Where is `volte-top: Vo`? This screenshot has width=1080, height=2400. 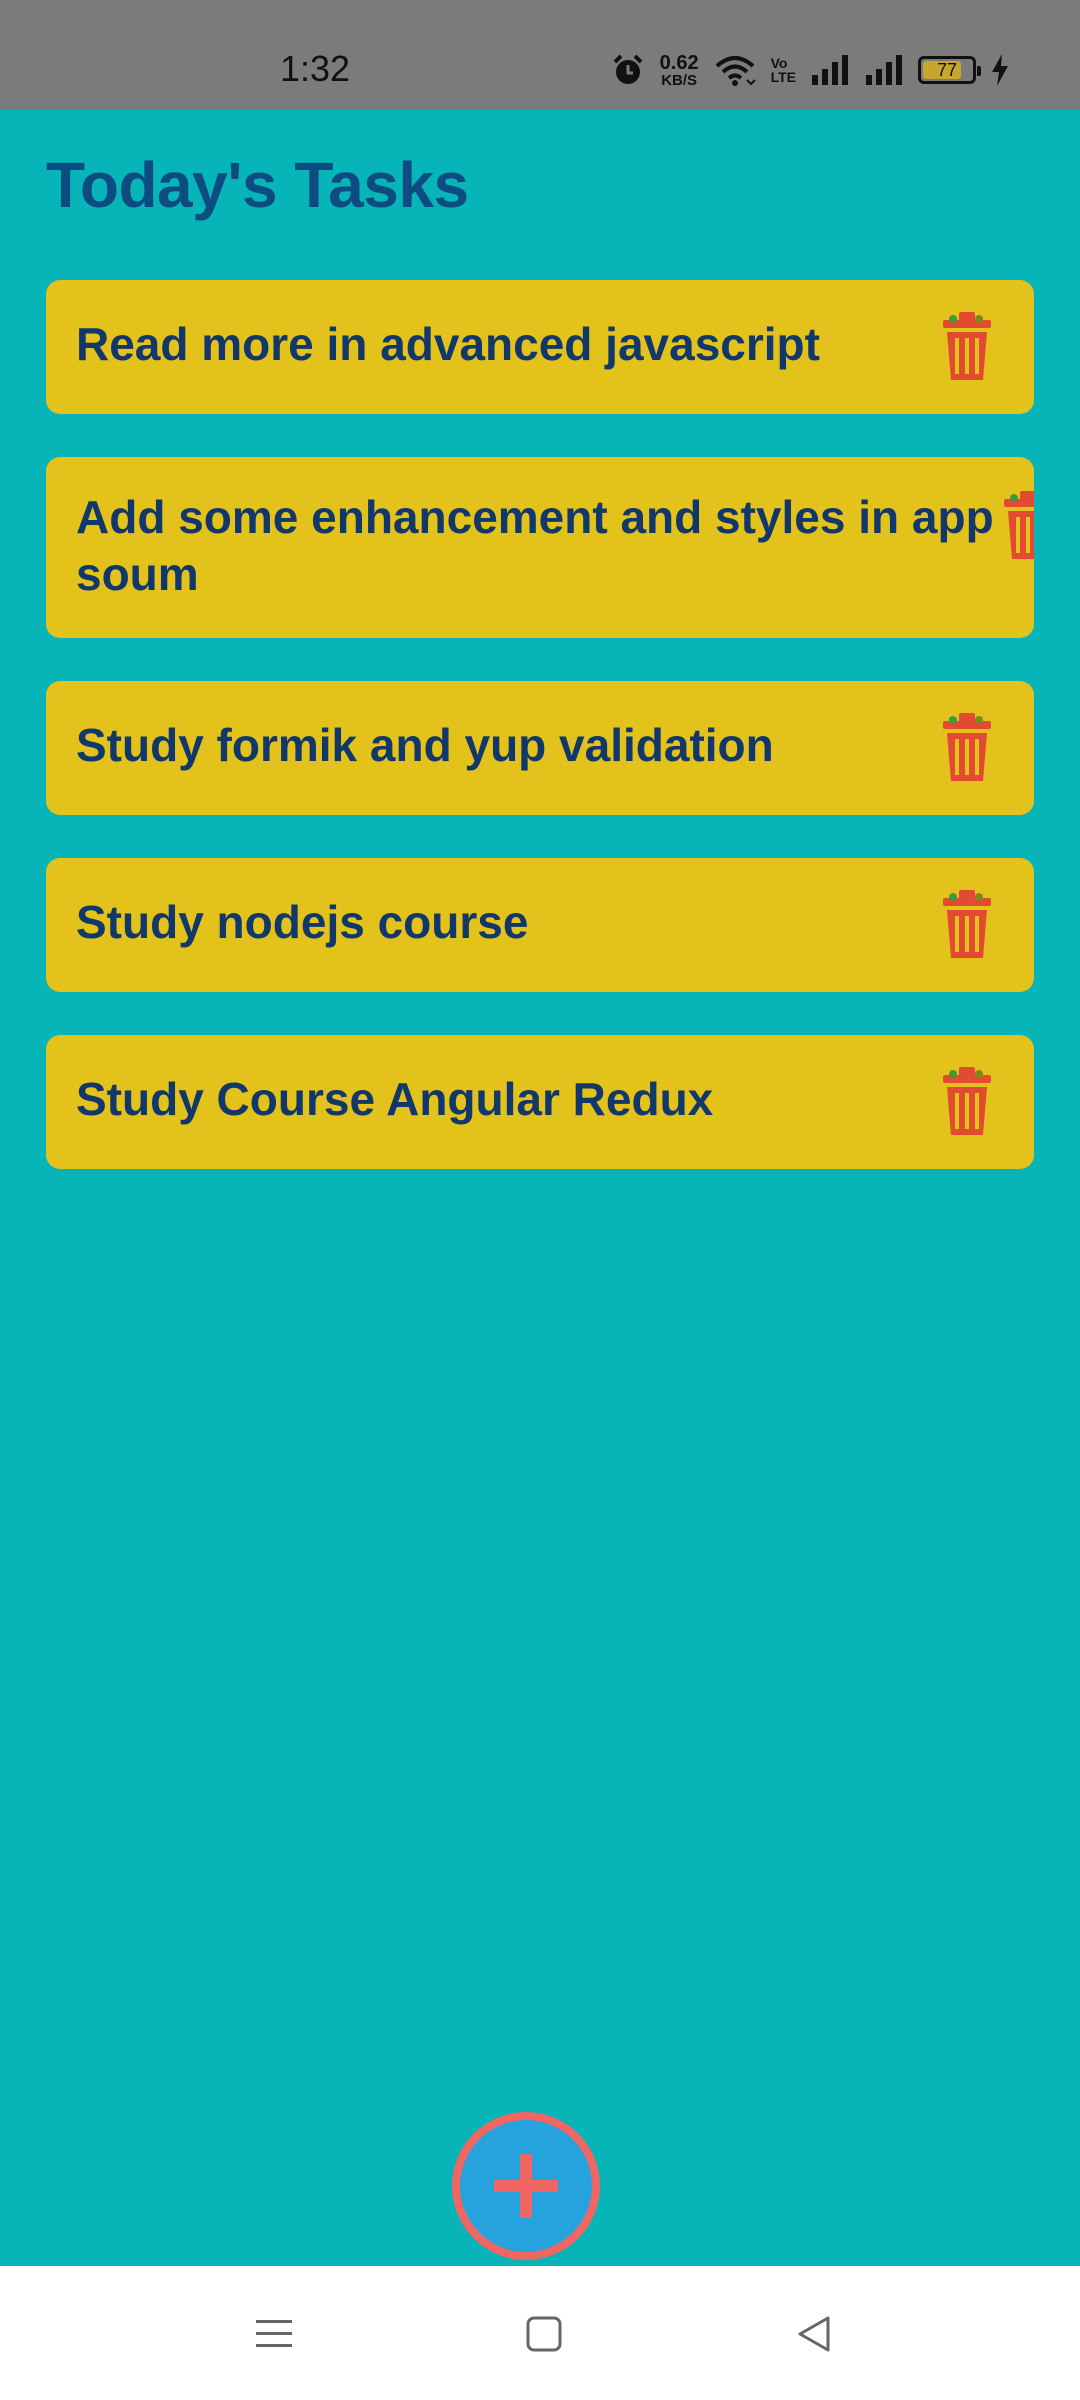 volte-top: Vo is located at coordinates (779, 63).